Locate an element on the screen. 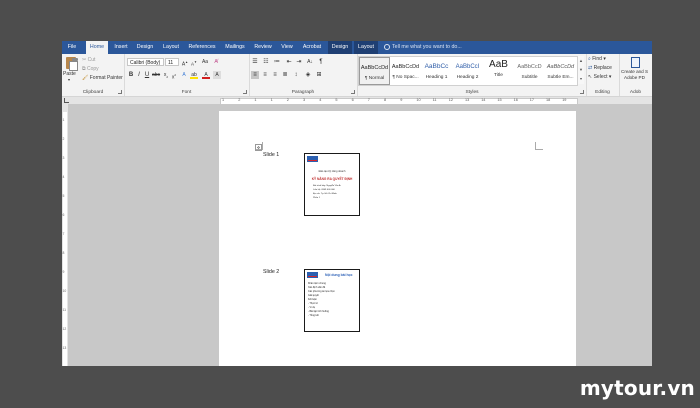 The height and width of the screenshot is (408, 700). adobe-label-line1: Create and S is located at coordinates (635, 71).